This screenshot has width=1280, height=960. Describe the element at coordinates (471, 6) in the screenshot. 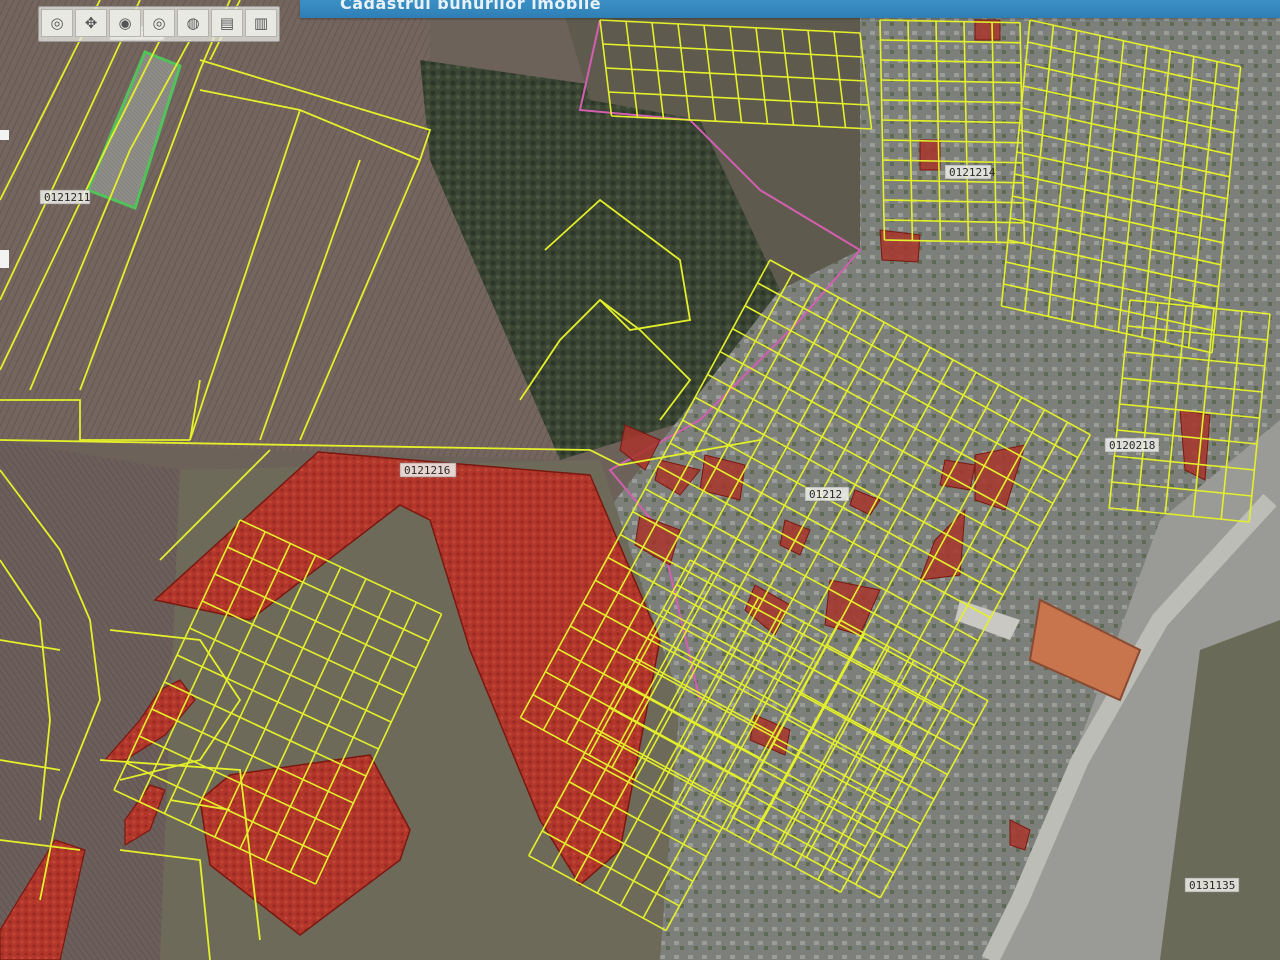

I see `app-title: Cadastrul bunurilor imobile` at that location.